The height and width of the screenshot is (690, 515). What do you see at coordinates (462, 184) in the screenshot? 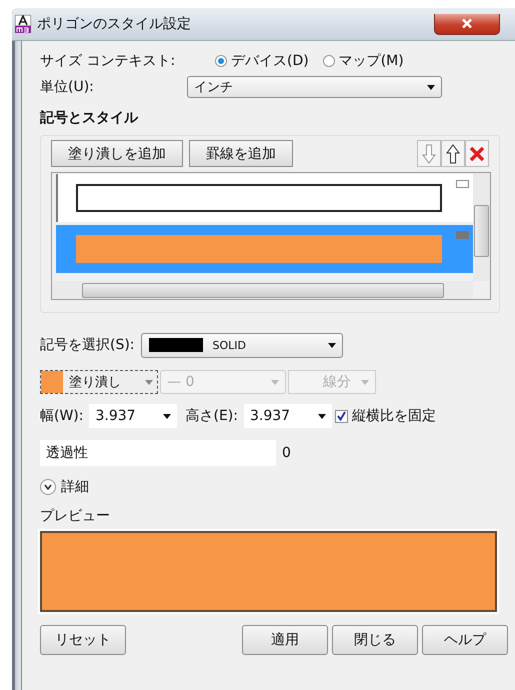
I see `stroke-layer-icon` at bounding box center [462, 184].